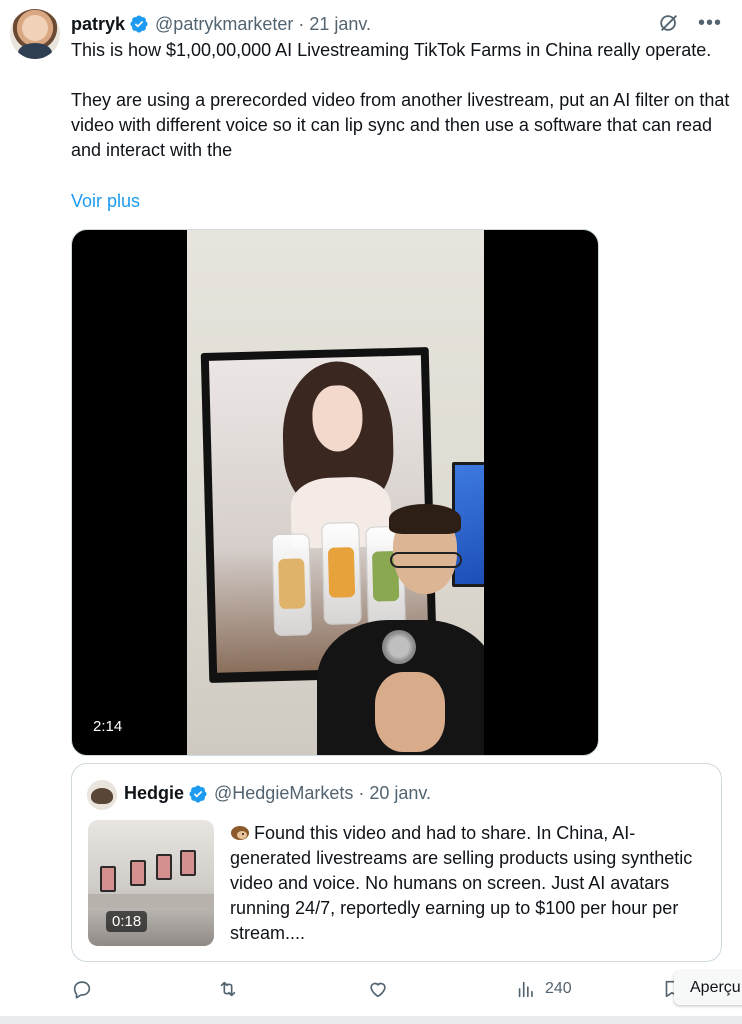 The height and width of the screenshot is (1024, 742). I want to click on header-actions: •••, so click(690, 23).